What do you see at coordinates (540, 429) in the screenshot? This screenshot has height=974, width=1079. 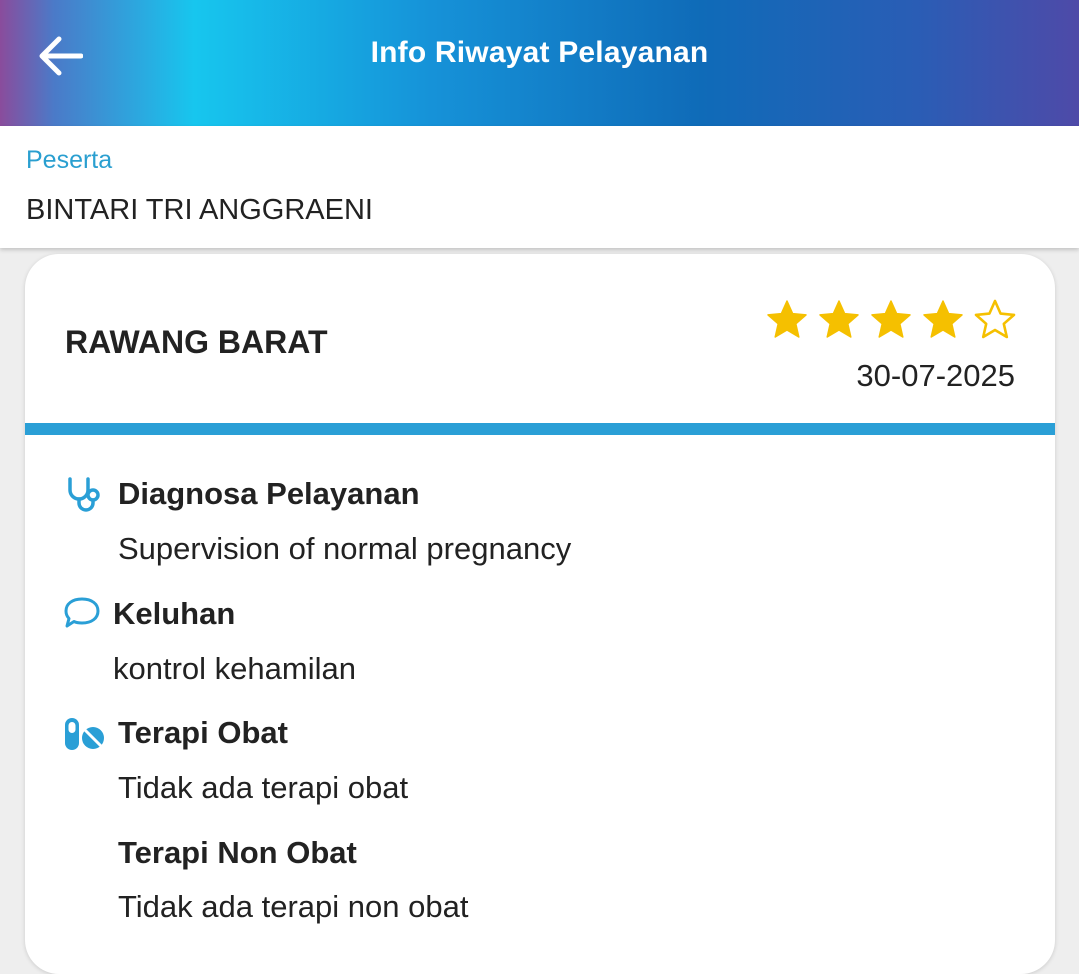 I see `divider` at bounding box center [540, 429].